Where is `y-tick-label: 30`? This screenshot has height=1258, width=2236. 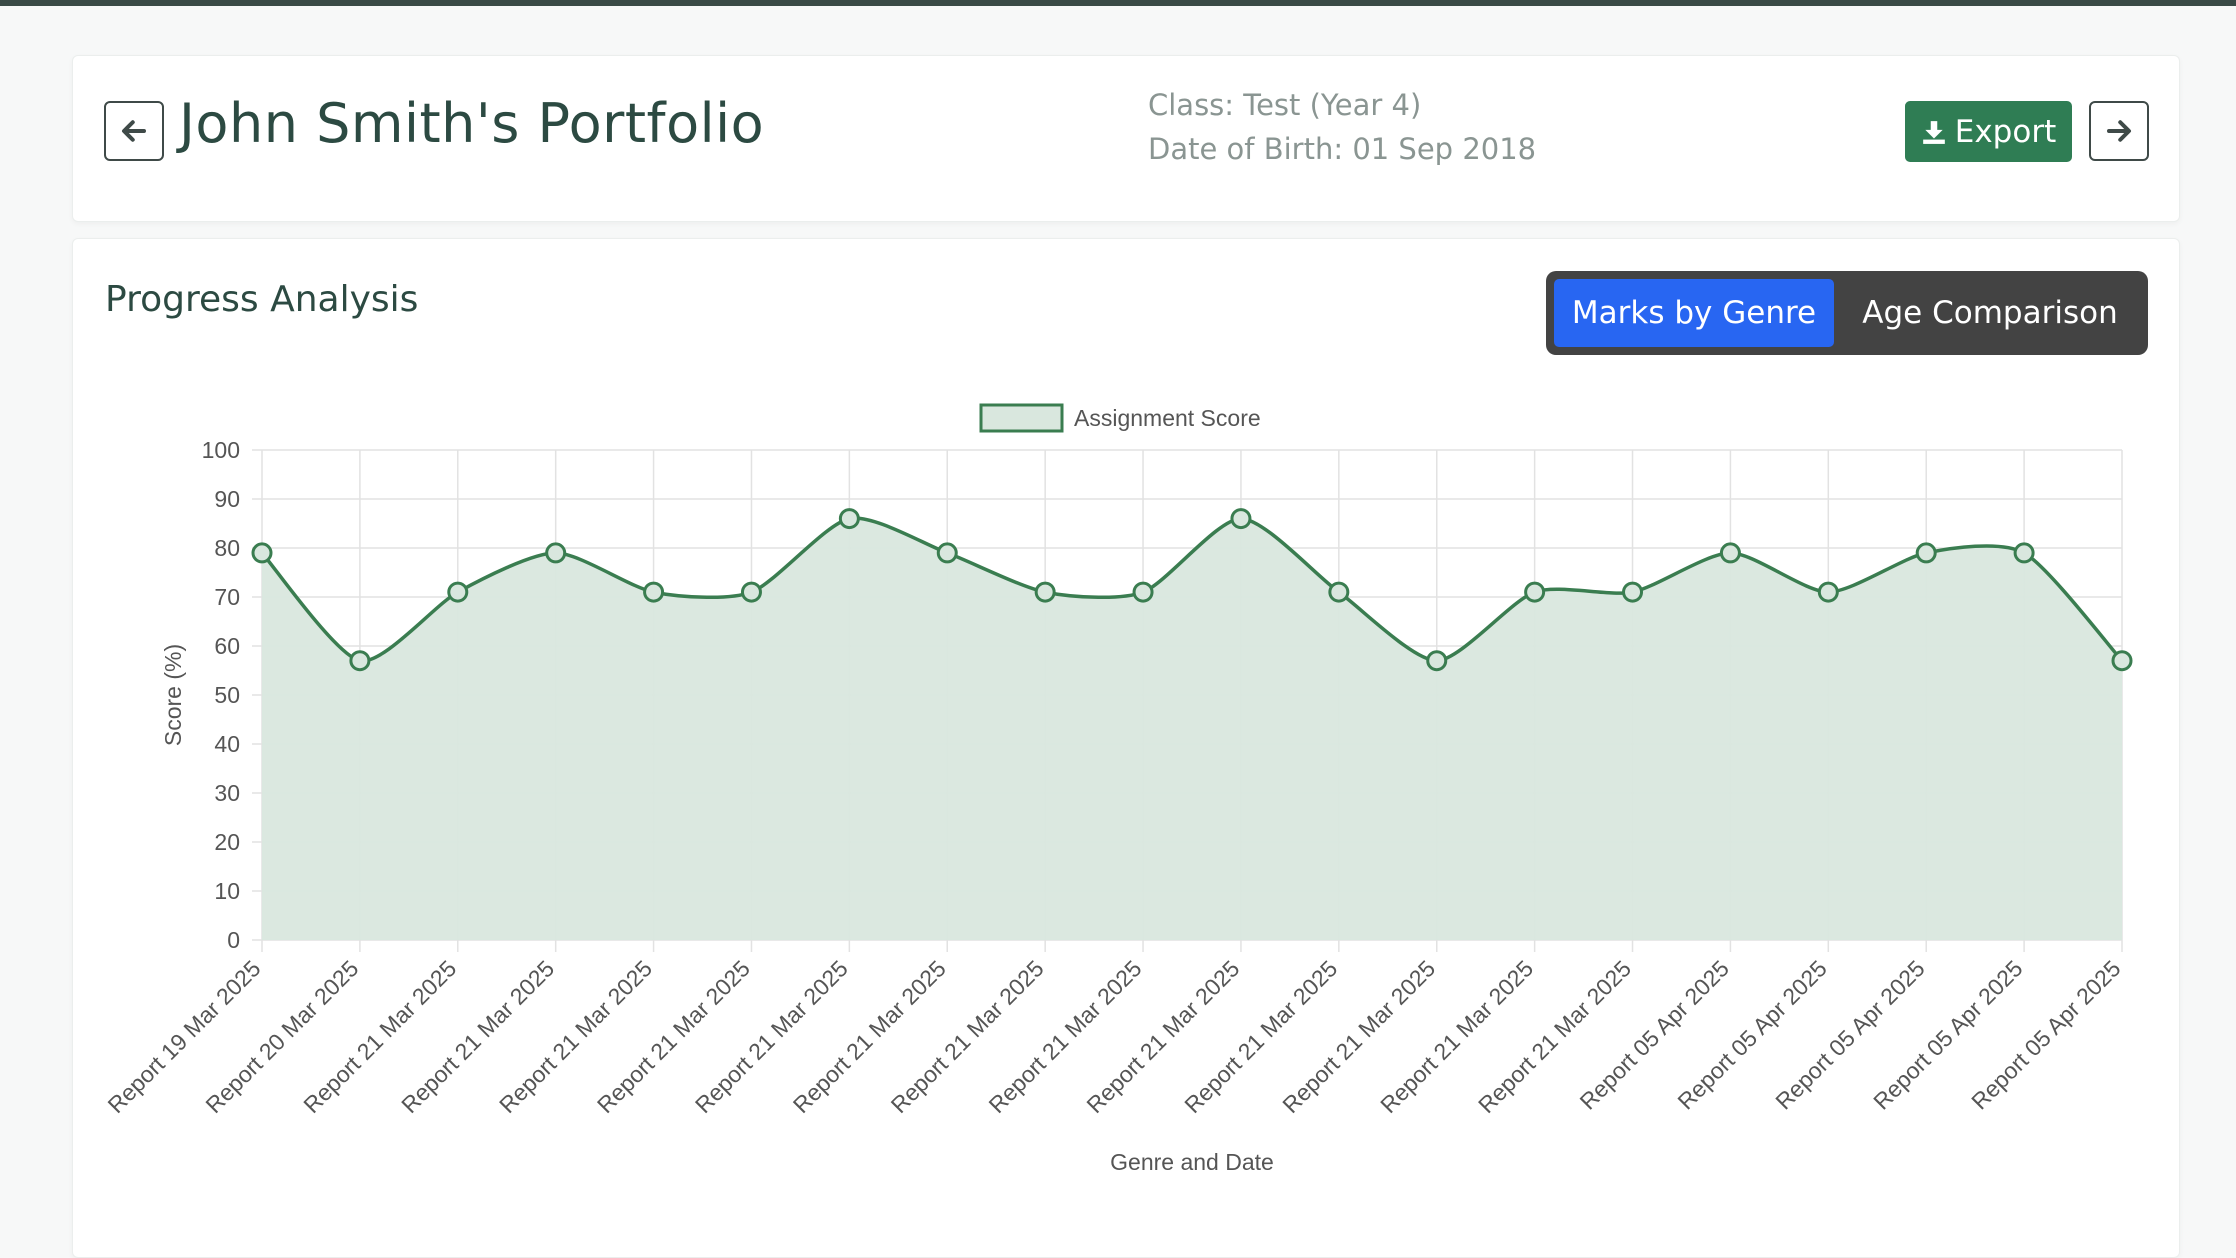 y-tick-label: 30 is located at coordinates (227, 793).